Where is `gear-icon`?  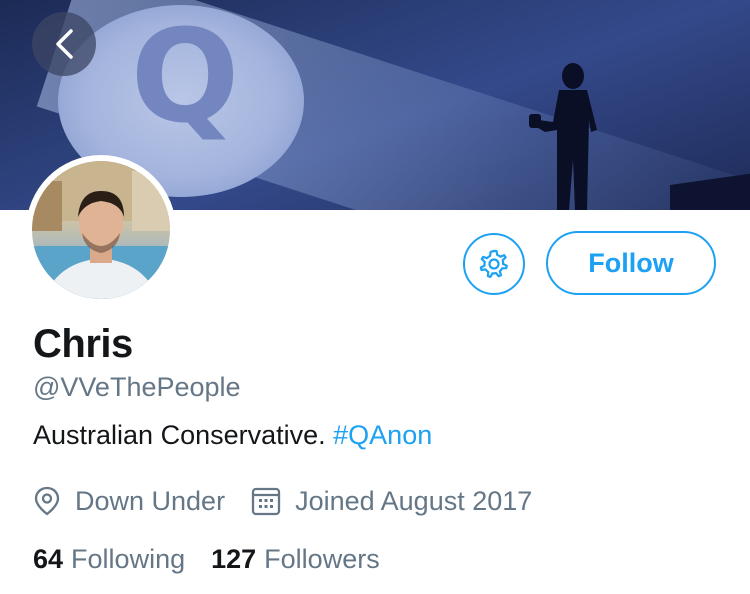 gear-icon is located at coordinates (493, 263).